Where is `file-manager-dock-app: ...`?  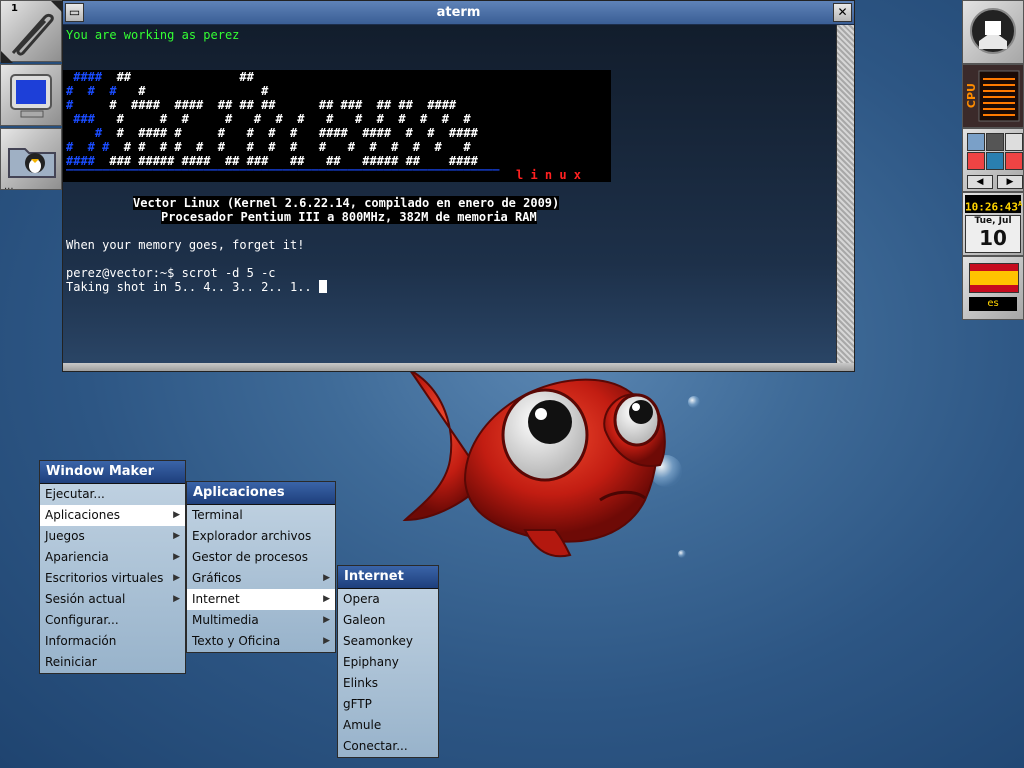
file-manager-dock-app: ... is located at coordinates (31, 160).